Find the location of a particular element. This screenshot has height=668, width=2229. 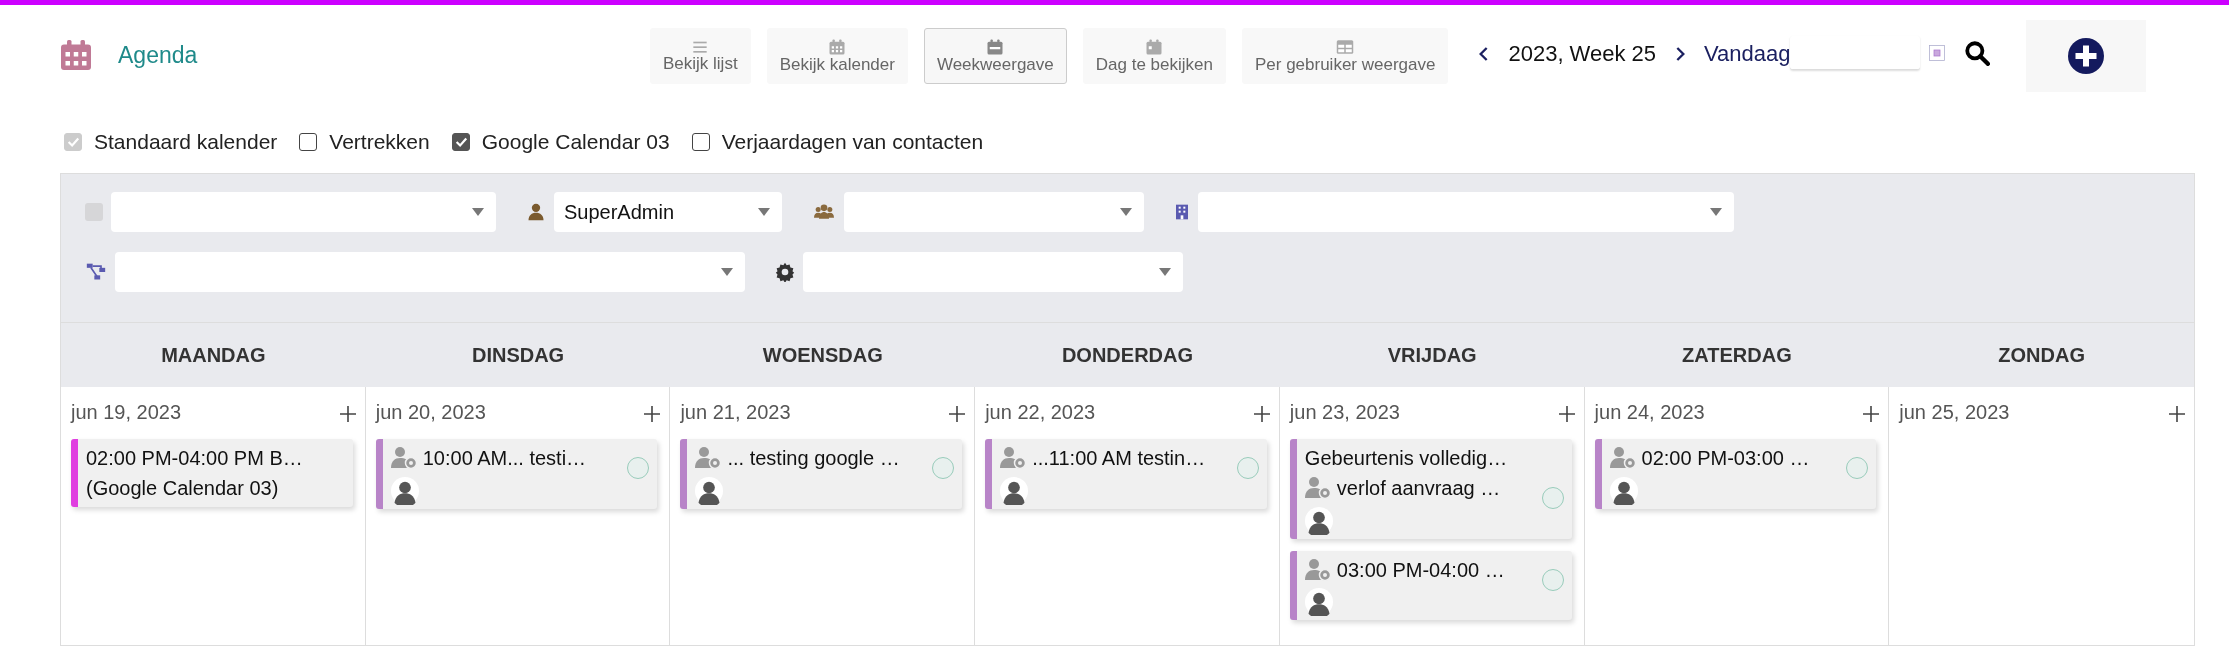

hierarchy-icon is located at coordinates (96, 272).